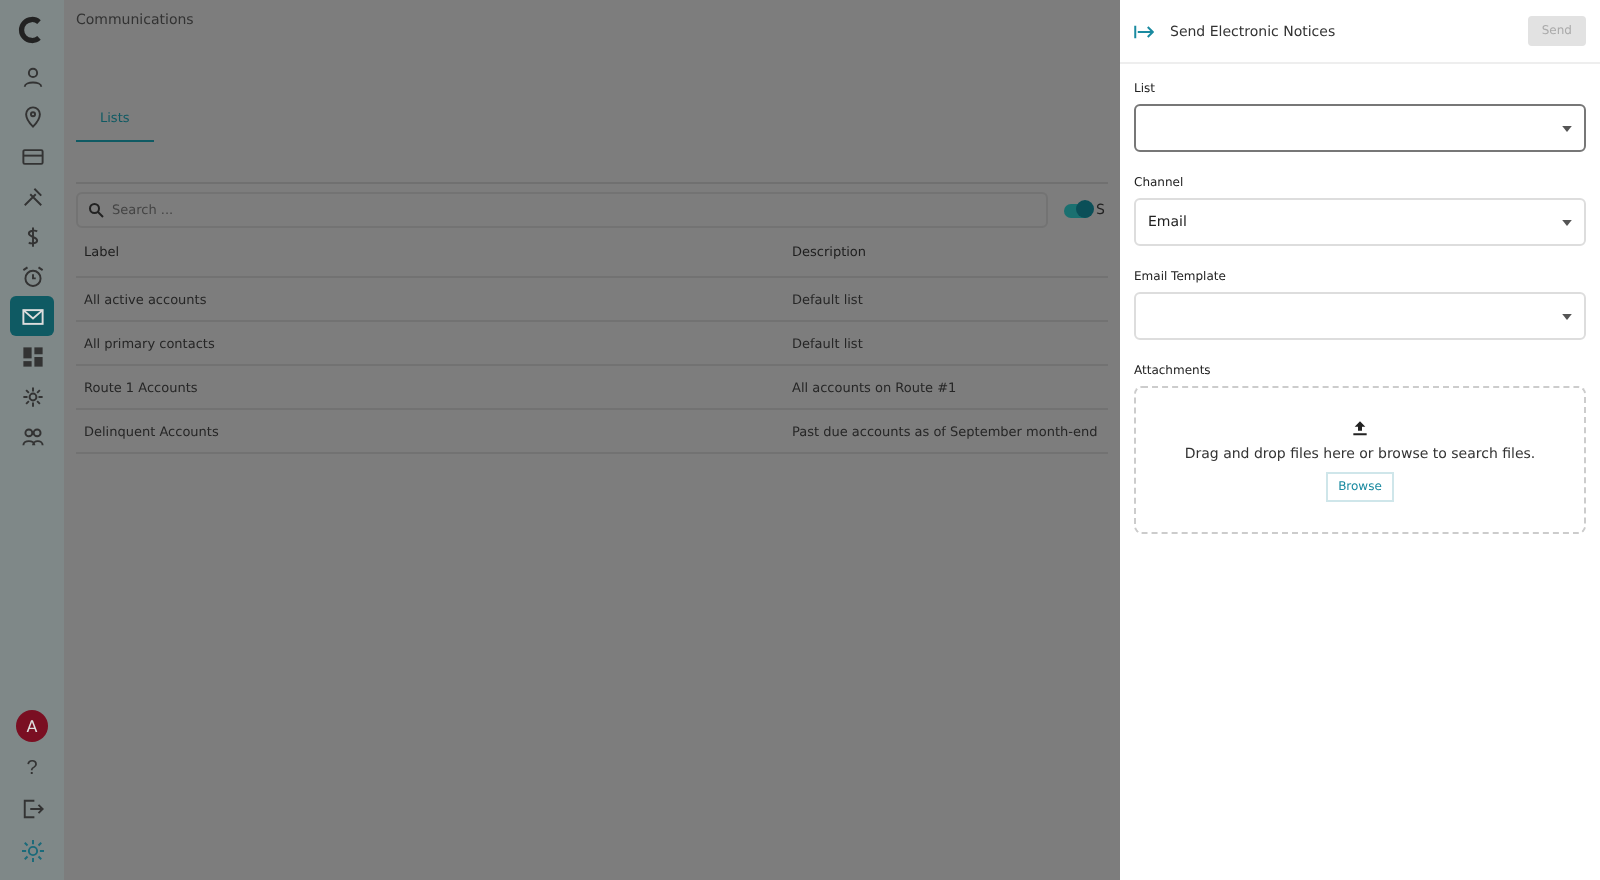 This screenshot has width=1600, height=880. What do you see at coordinates (1360, 427) in the screenshot?
I see `upload-icon` at bounding box center [1360, 427].